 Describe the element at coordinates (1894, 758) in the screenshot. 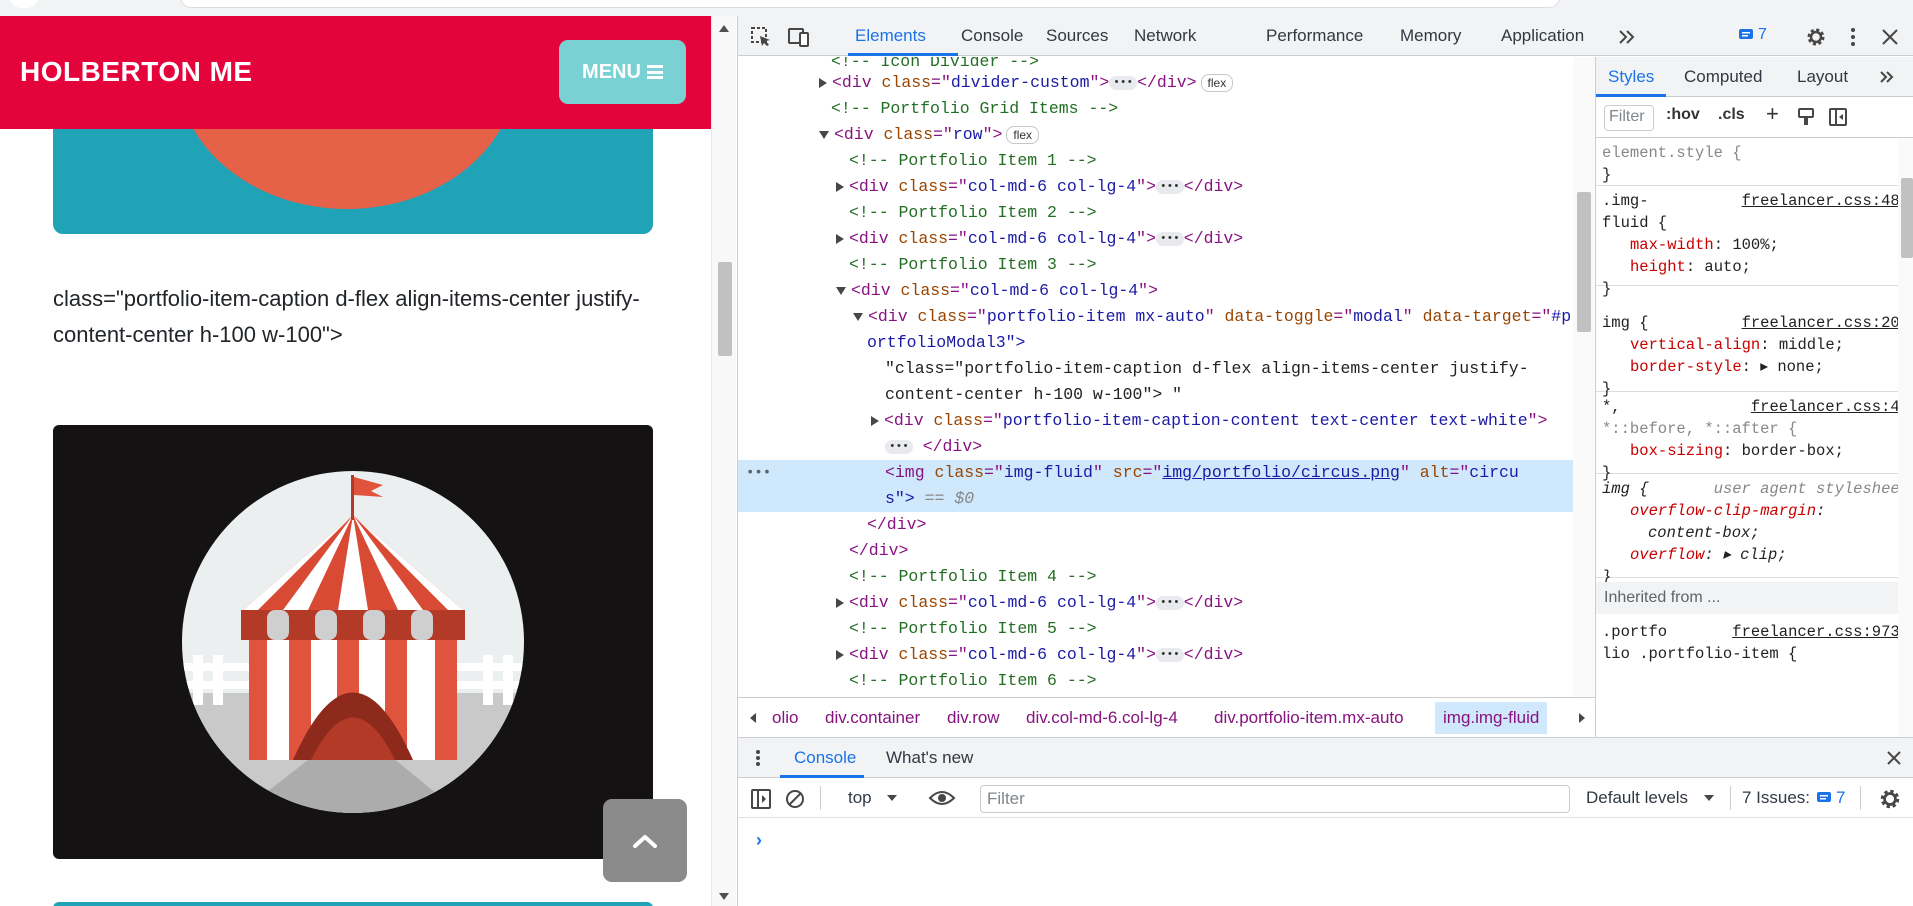

I see `close-drawer-icon` at that location.